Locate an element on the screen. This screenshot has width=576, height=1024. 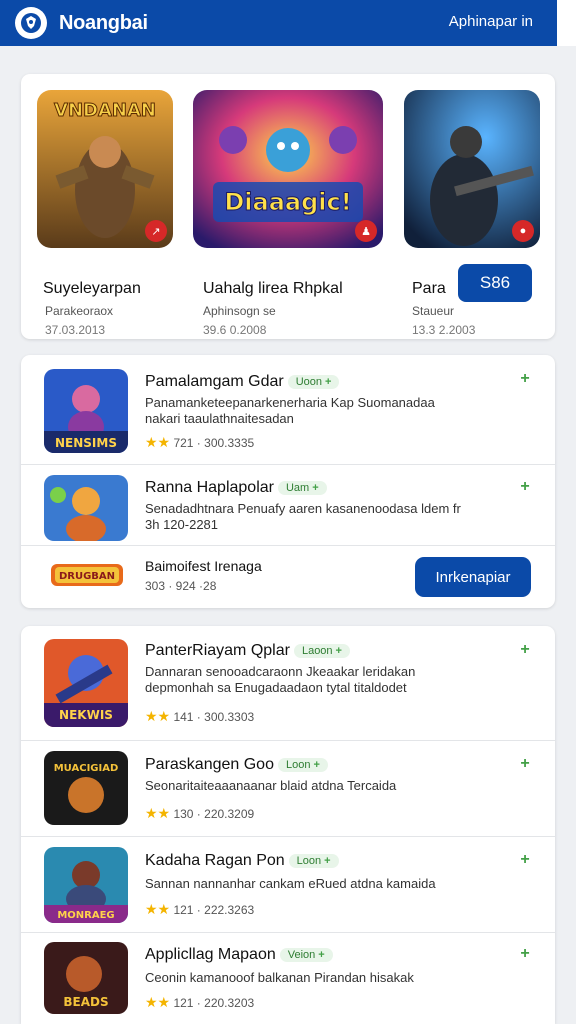
app-icon-text: BEADS is located at coordinates (85, 1002).